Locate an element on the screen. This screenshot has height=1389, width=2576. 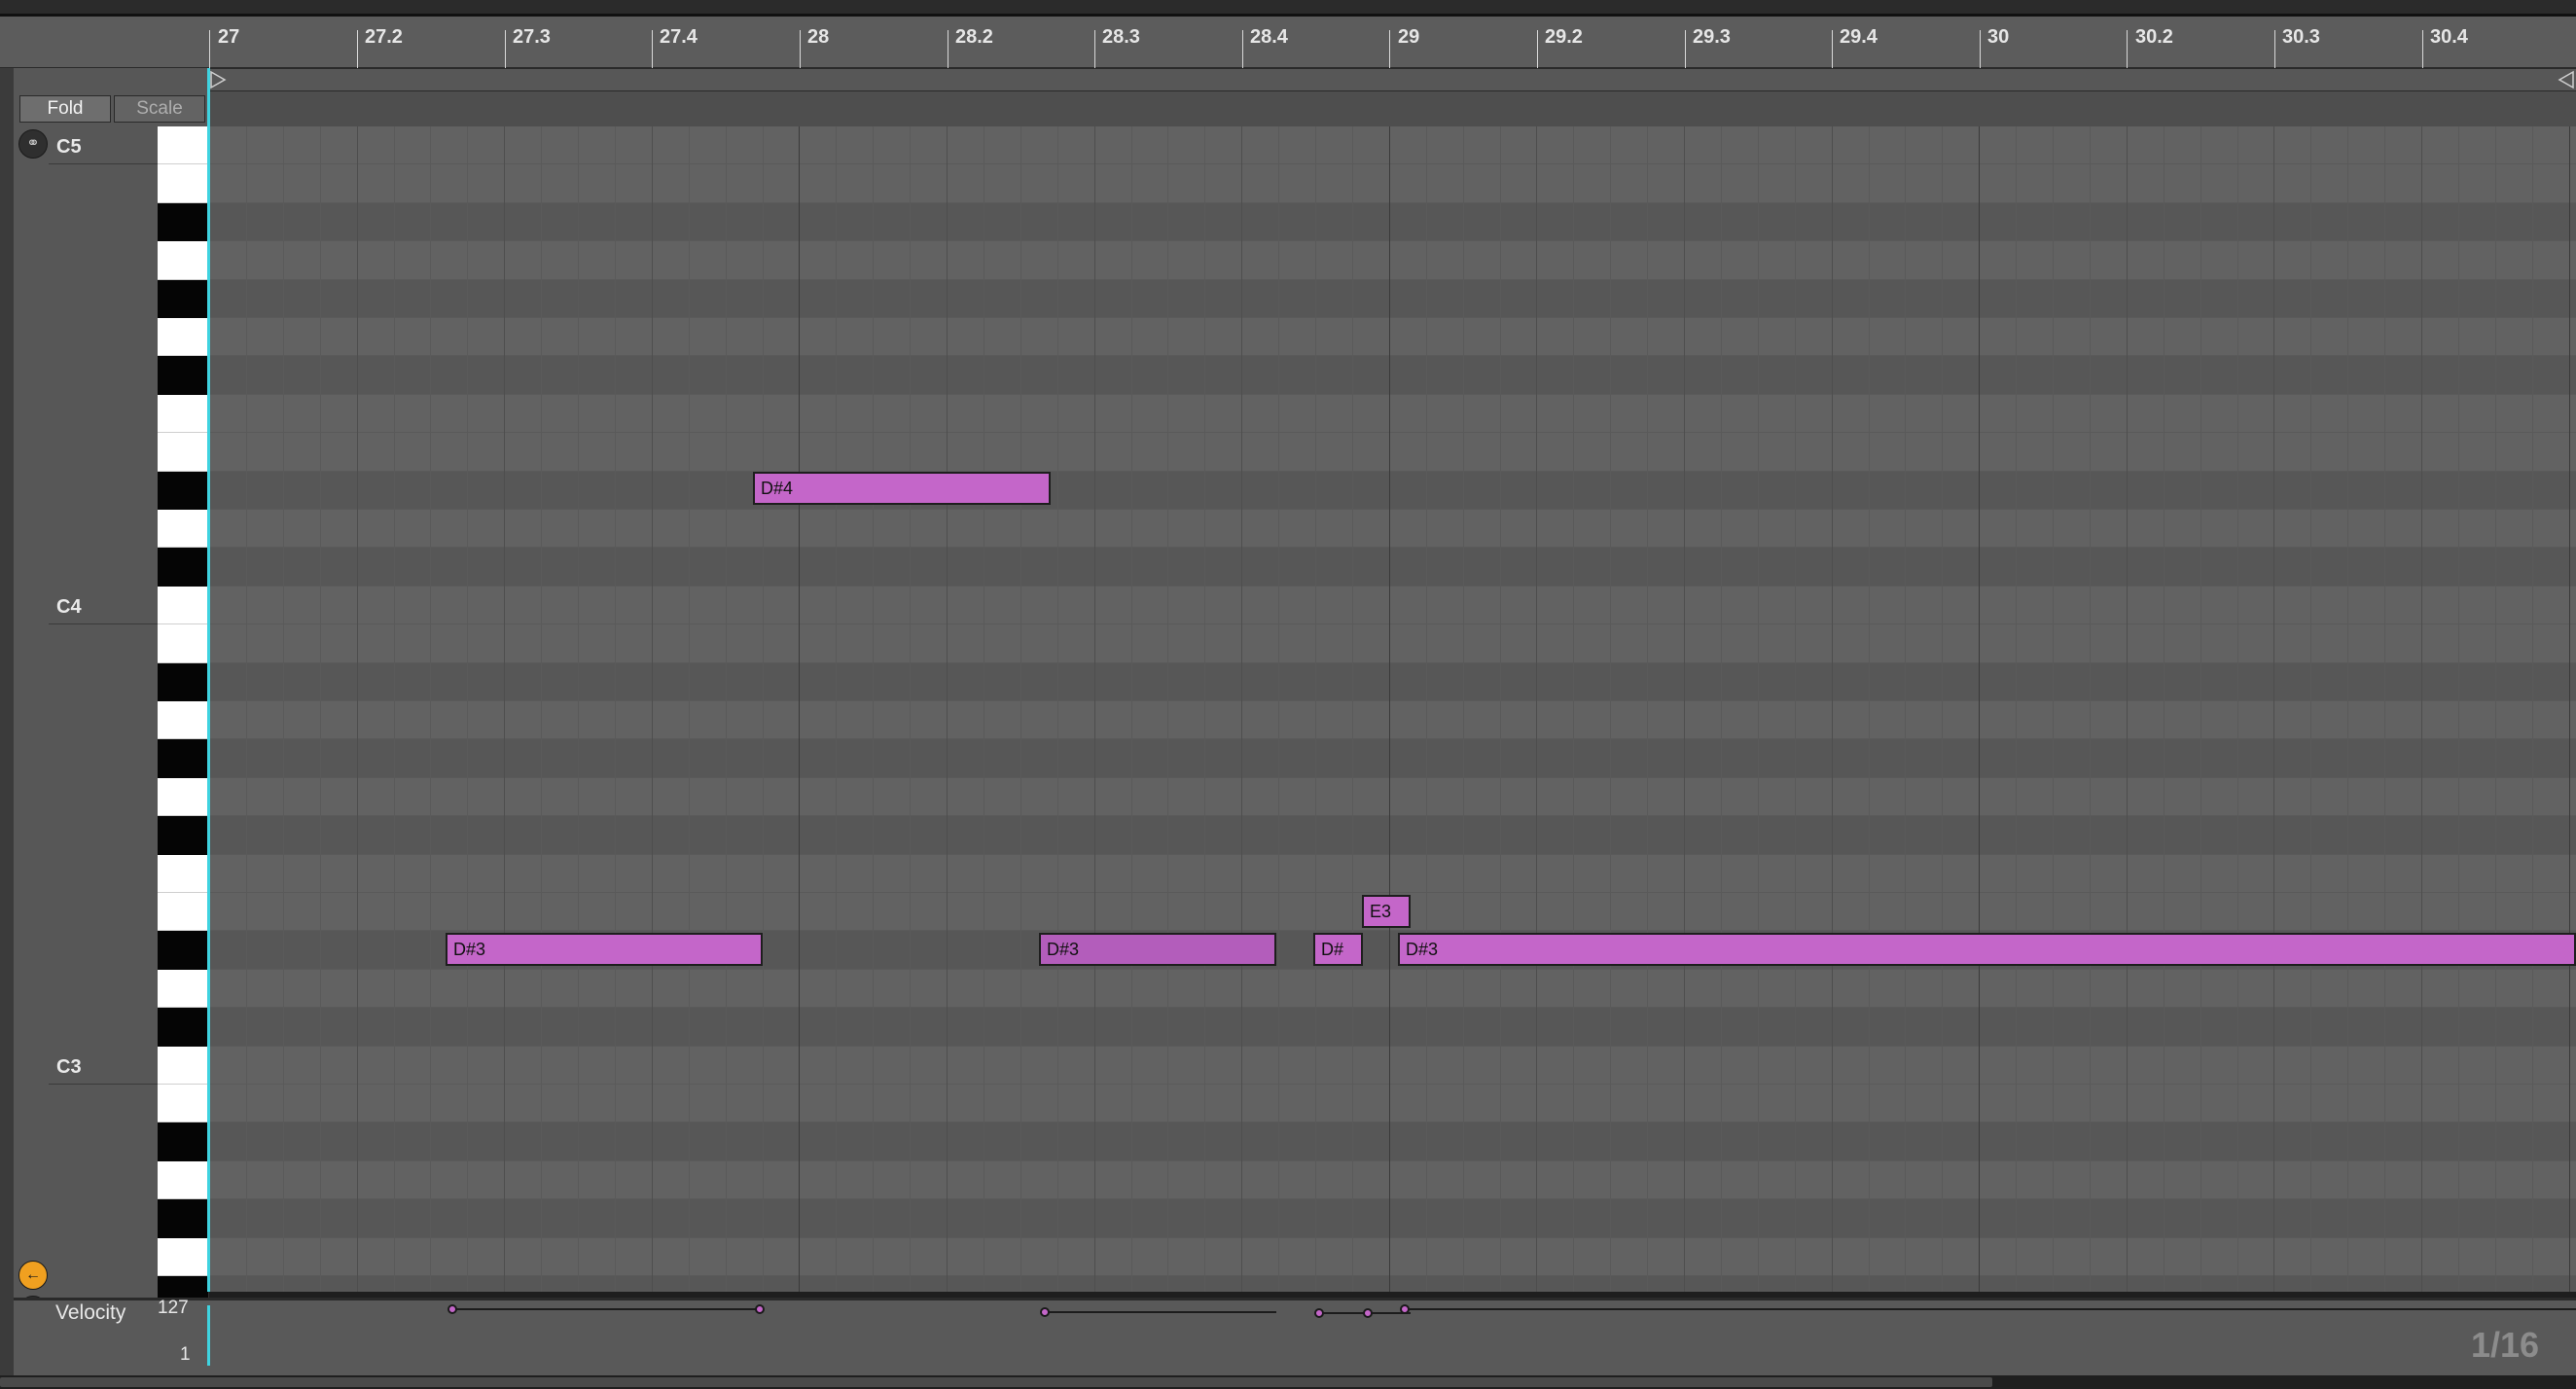
fold-button: Fold is located at coordinates (65, 109).